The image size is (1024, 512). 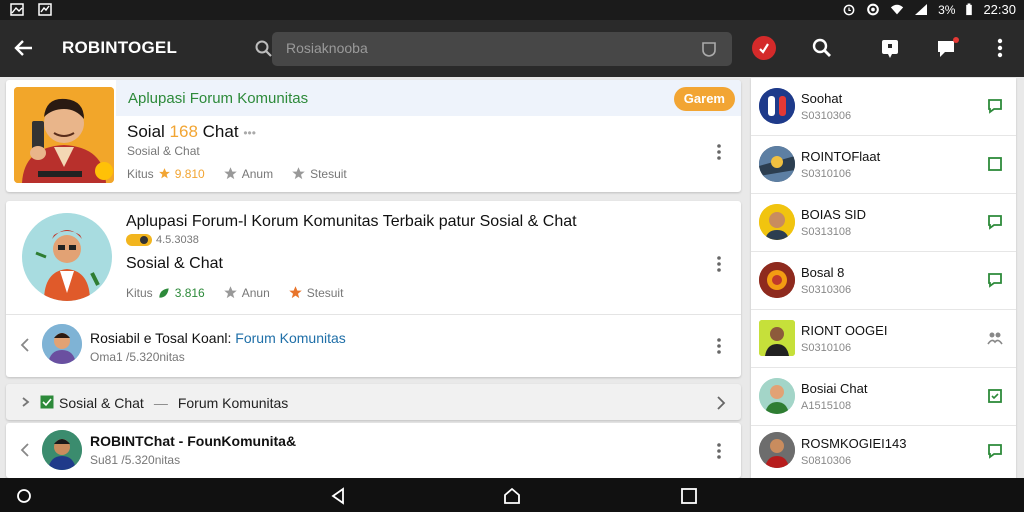 What do you see at coordinates (689, 496) in the screenshot?
I see `overview-square-icon` at bounding box center [689, 496].